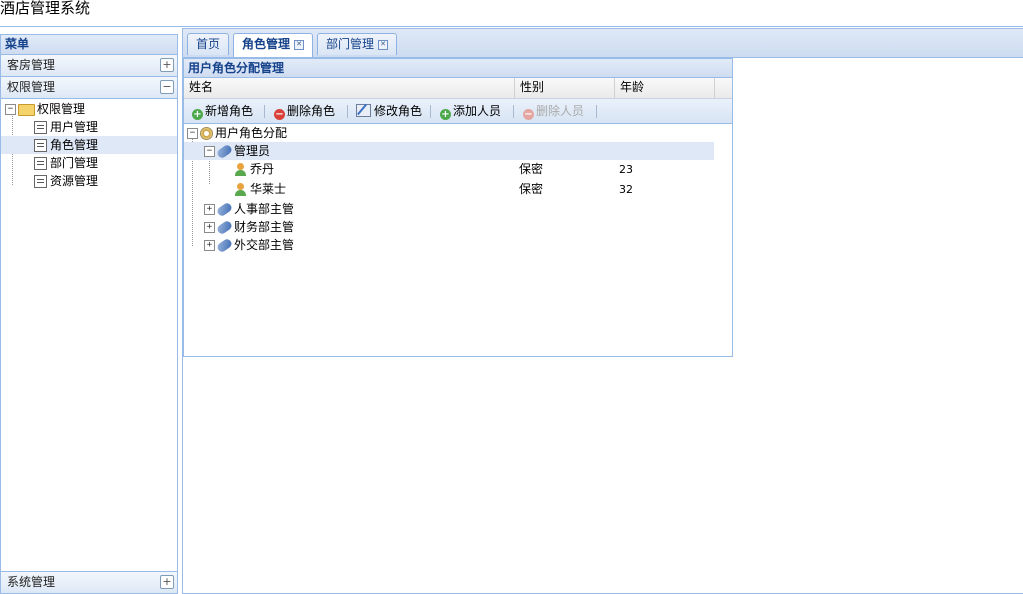 The width and height of the screenshot is (1023, 594). Describe the element at coordinates (31, 65) in the screenshot. I see `accordion-label: 客房管理` at that location.